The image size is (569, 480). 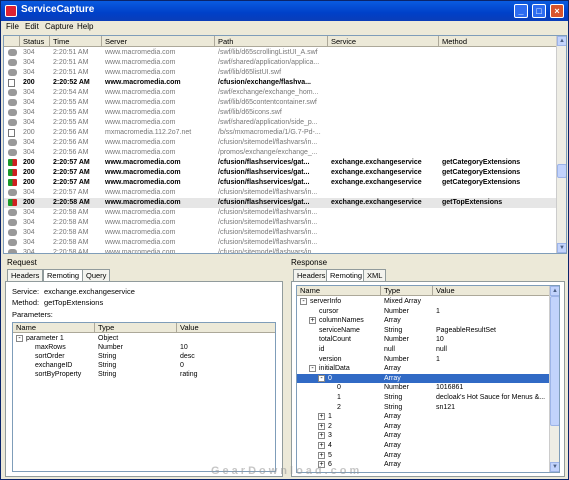 What do you see at coordinates (144, 347) in the screenshot?
I see `tree-row: maxRows Number 10` at bounding box center [144, 347].